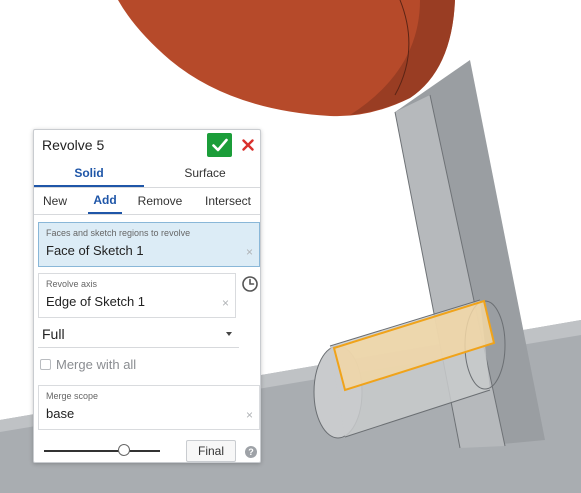  What do you see at coordinates (105, 201) in the screenshot?
I see `tab-add: Add` at bounding box center [105, 201].